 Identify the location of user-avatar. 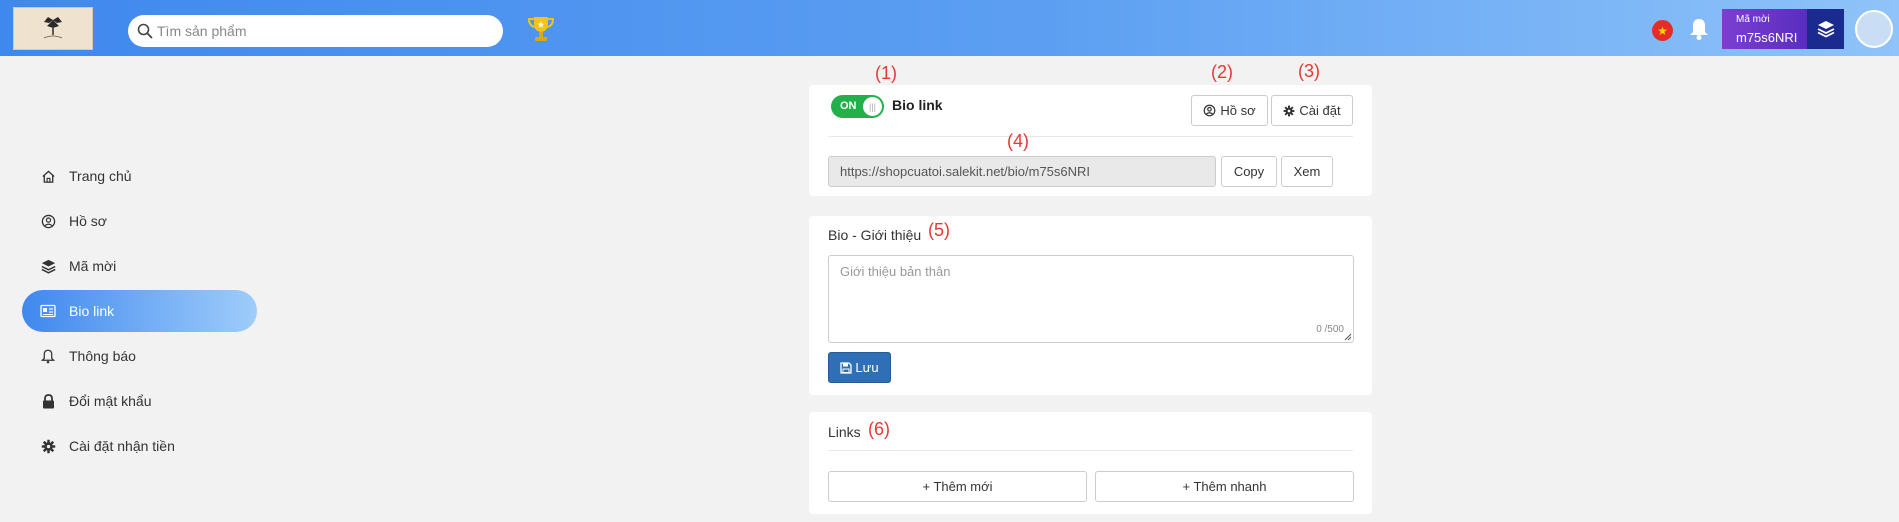
(1874, 29).